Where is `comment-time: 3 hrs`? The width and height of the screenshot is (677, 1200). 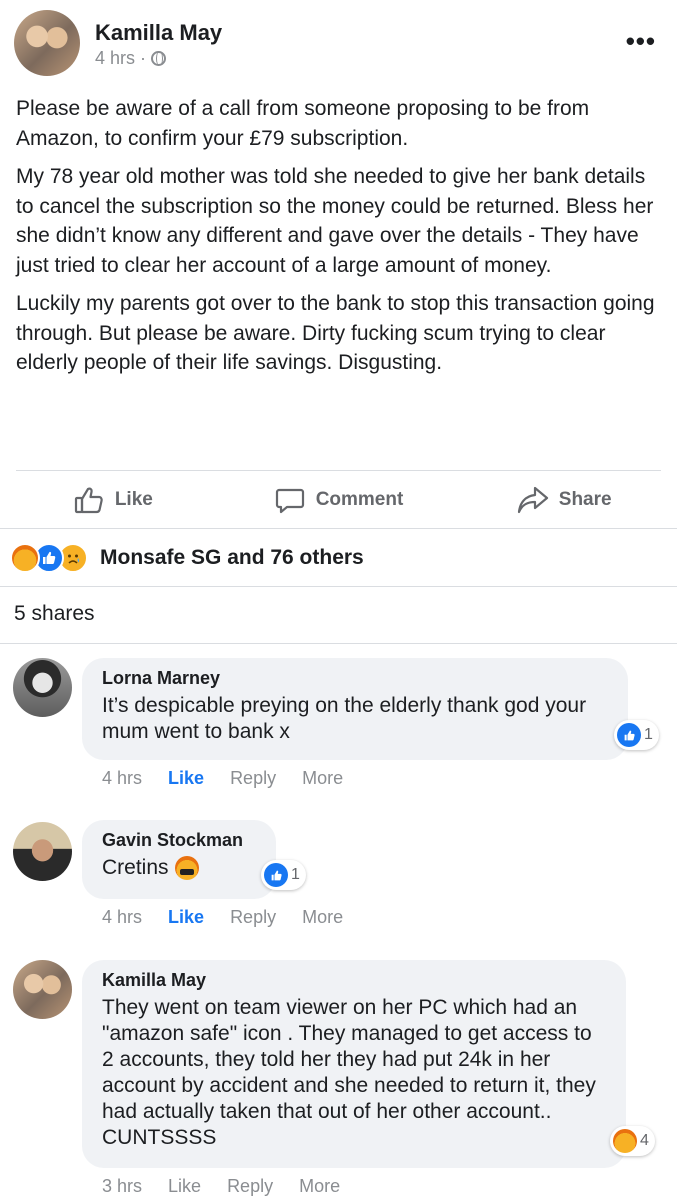 comment-time: 3 hrs is located at coordinates (122, 1186).